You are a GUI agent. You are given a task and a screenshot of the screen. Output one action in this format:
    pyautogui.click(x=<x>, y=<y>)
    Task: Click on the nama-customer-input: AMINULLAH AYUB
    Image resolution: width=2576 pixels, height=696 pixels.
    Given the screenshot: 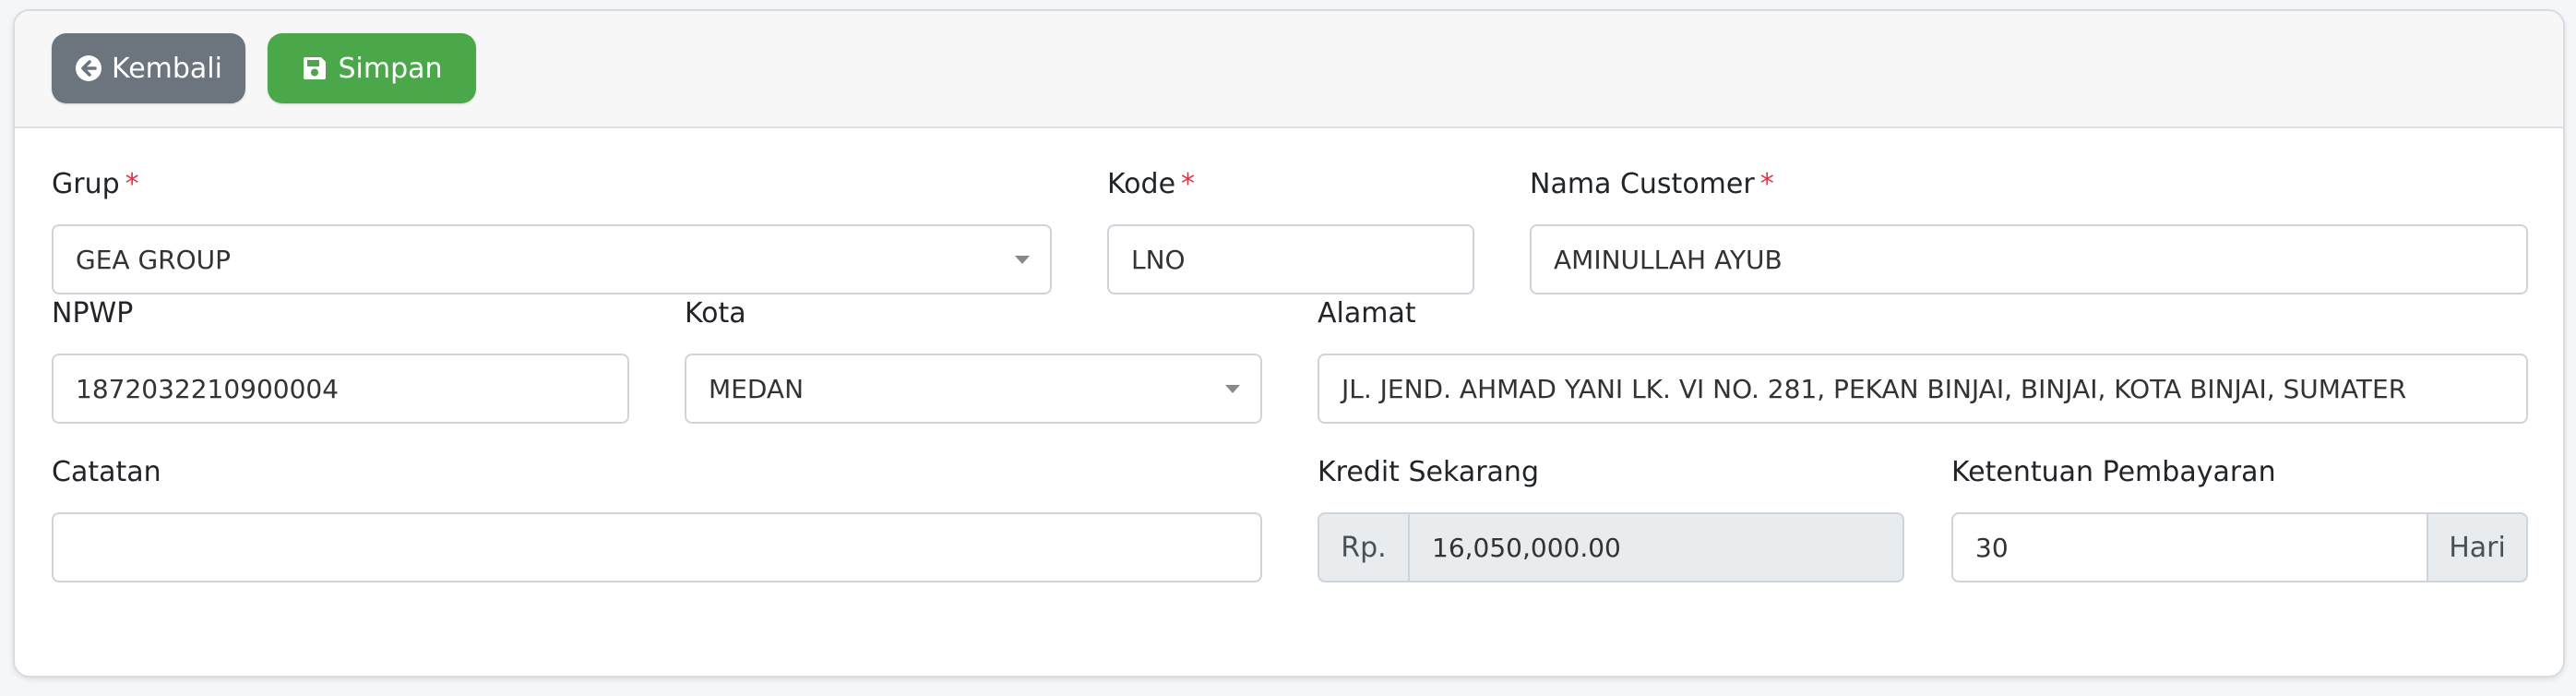 What is the action you would take?
    pyautogui.click(x=2029, y=259)
    